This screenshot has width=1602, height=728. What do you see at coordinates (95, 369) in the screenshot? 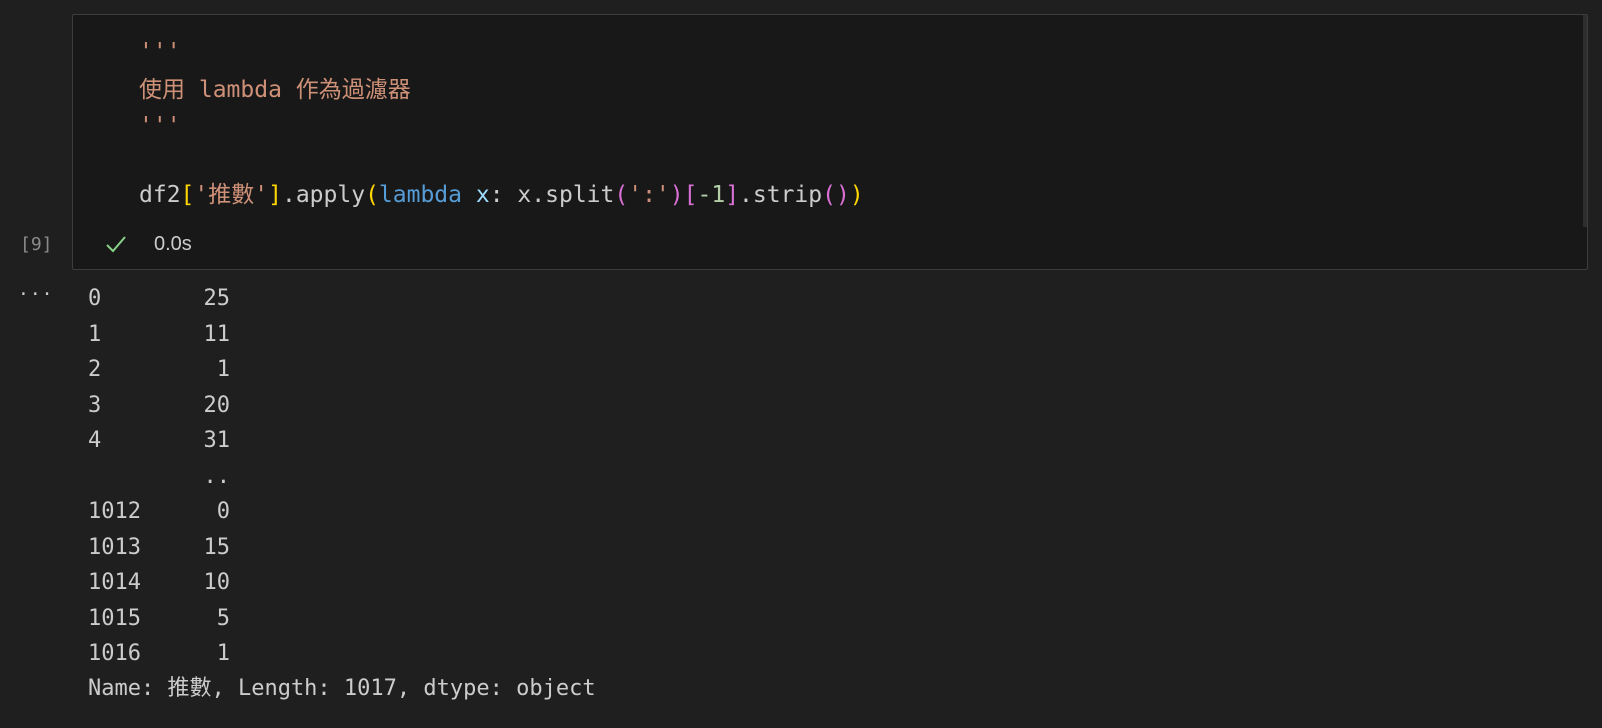
I see `row-index: 2` at bounding box center [95, 369].